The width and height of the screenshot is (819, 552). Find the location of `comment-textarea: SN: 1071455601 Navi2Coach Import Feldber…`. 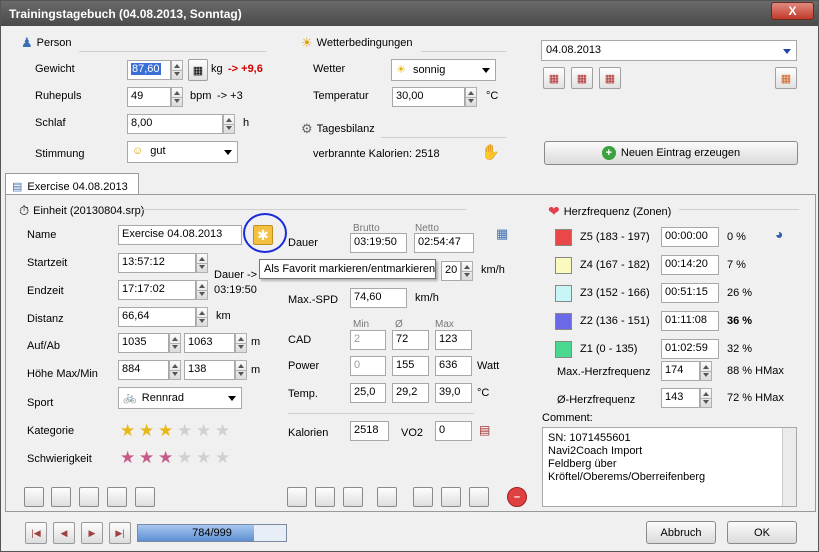

comment-textarea: SN: 1071455601 Navi2Coach Import Feldber… is located at coordinates (669, 467).